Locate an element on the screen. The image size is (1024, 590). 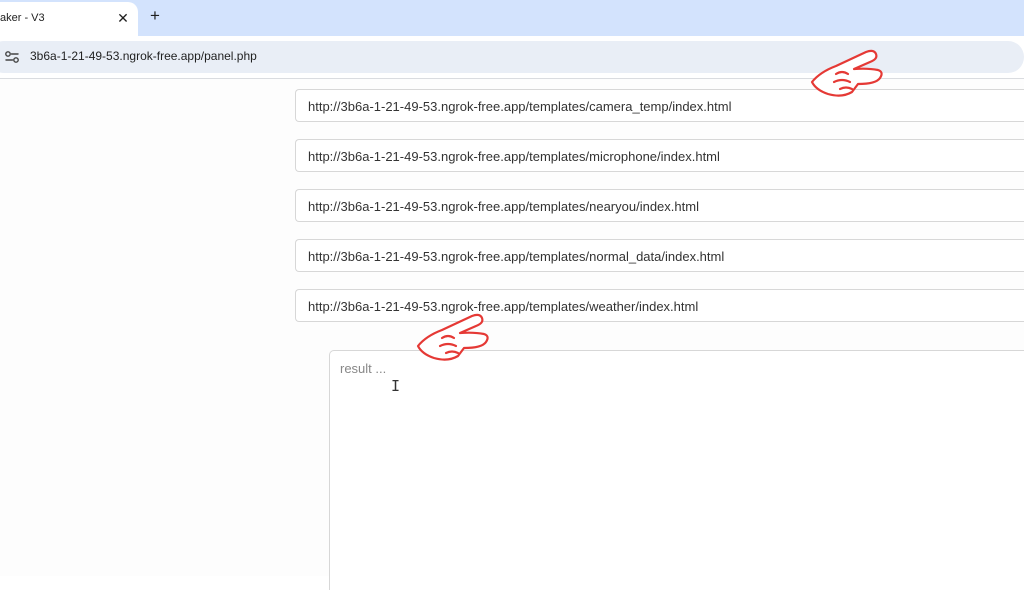
new-tab-button: + is located at coordinates (155, 16).